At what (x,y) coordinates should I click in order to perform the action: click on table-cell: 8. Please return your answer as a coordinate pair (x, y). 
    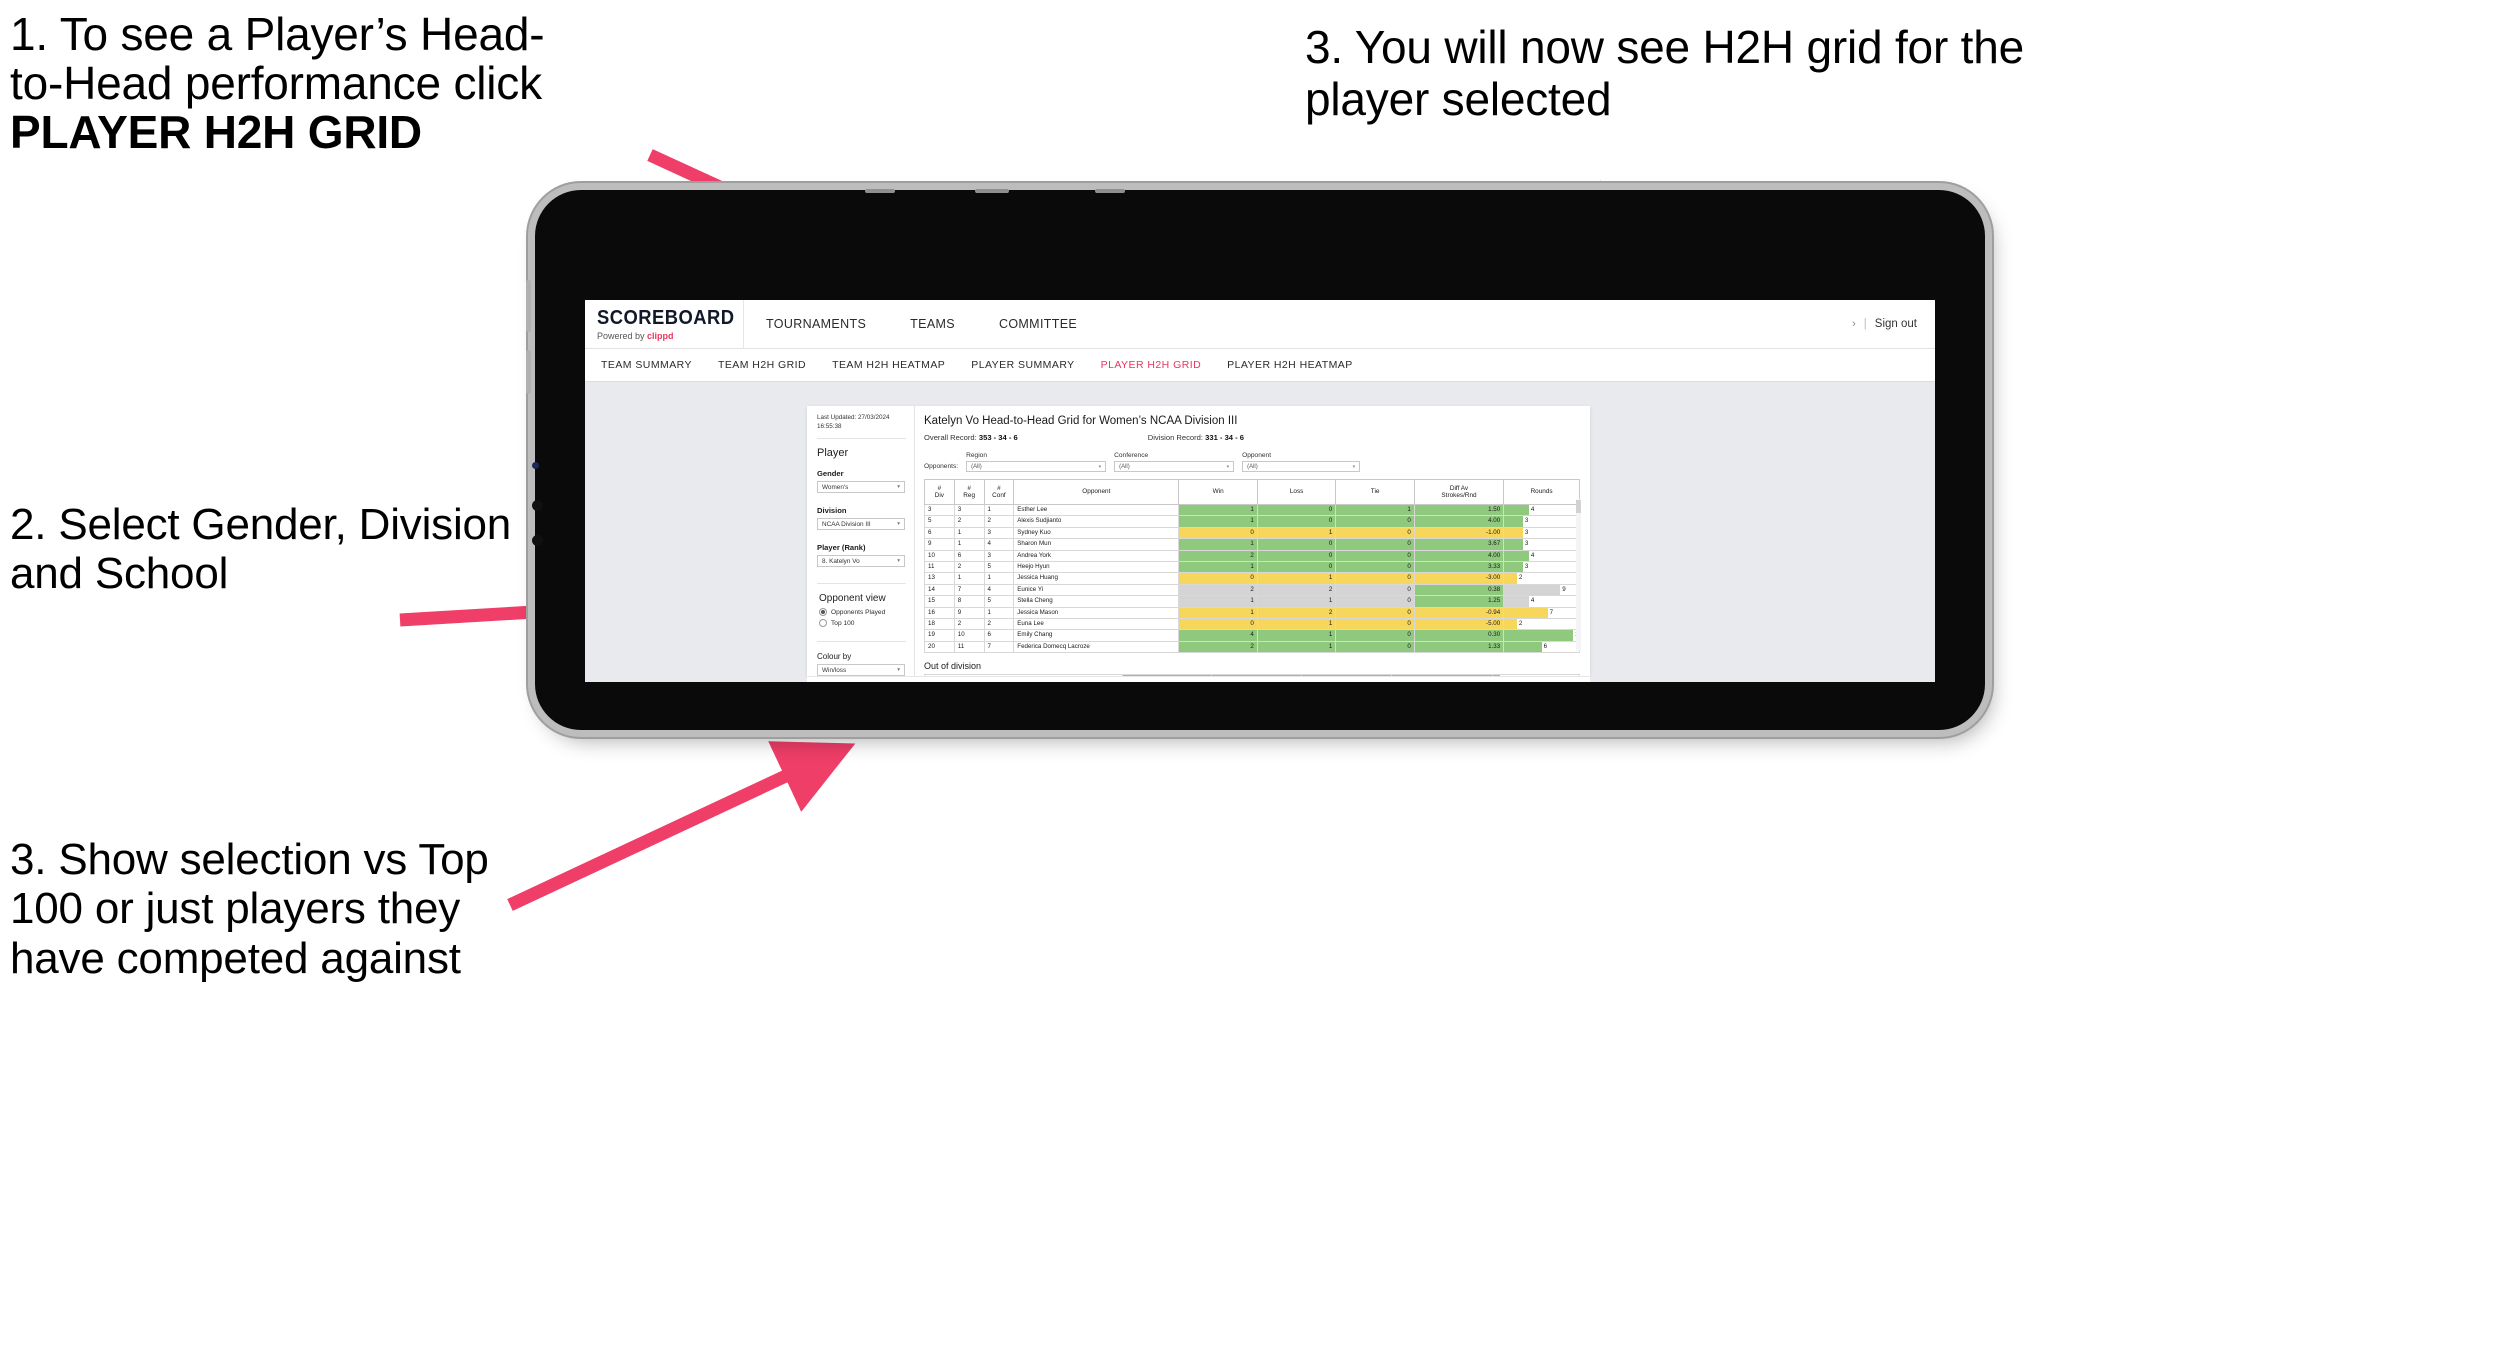
    Looking at the image, I should click on (969, 601).